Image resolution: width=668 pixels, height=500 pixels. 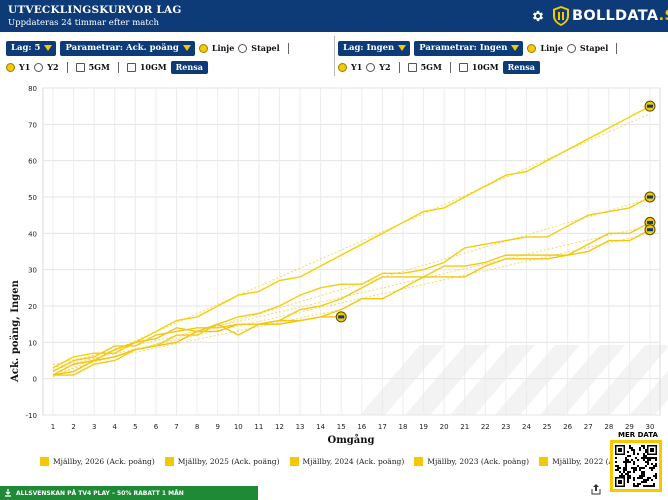 I want to click on bar-radio-right, so click(x=571, y=48).